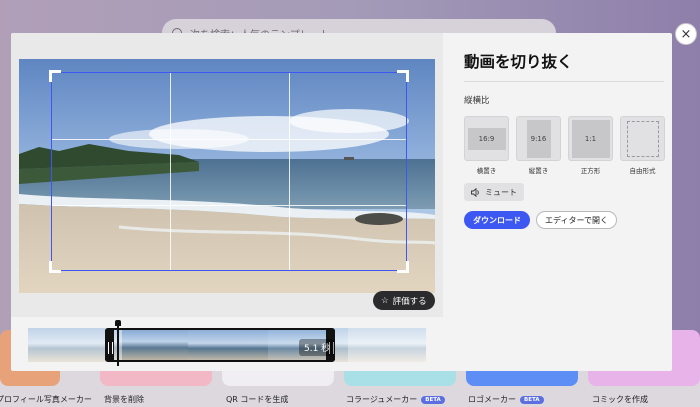 Image resolution: width=700 pixels, height=407 pixels. What do you see at coordinates (124, 399) in the screenshot?
I see `tool-label-remove-bg: 背景を削除` at bounding box center [124, 399].